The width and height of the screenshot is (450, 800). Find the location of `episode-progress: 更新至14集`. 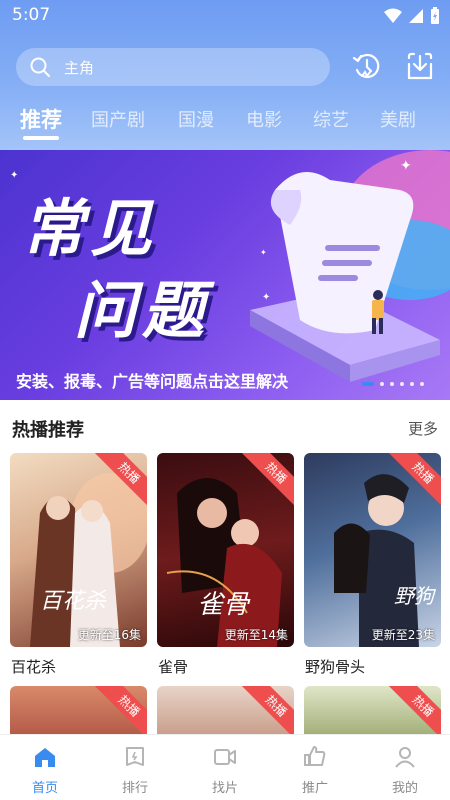

episode-progress: 更新至14集 is located at coordinates (256, 635).